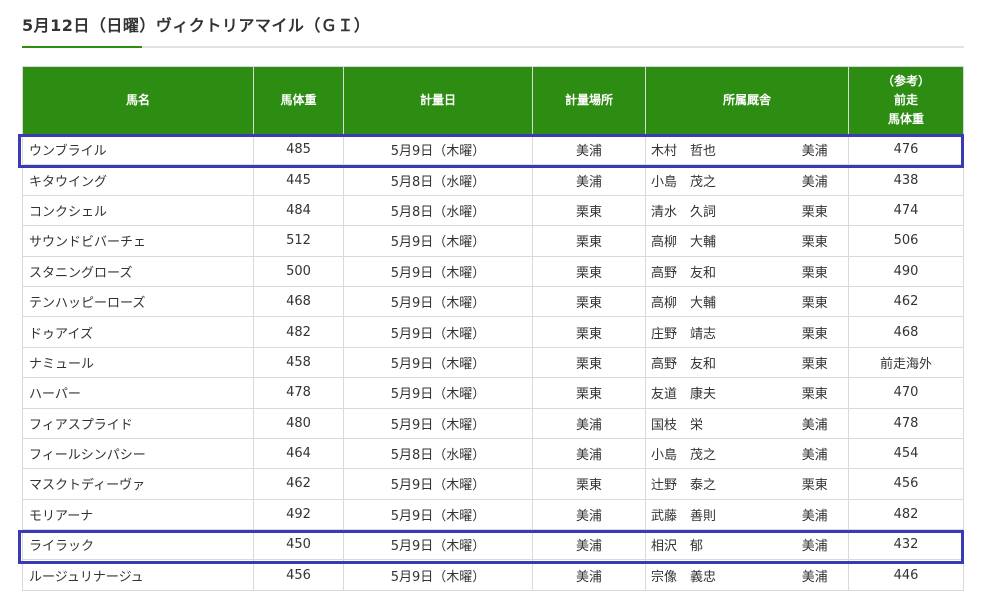  What do you see at coordinates (906, 271) in the screenshot?
I see `prev-body-weight: 490` at bounding box center [906, 271].